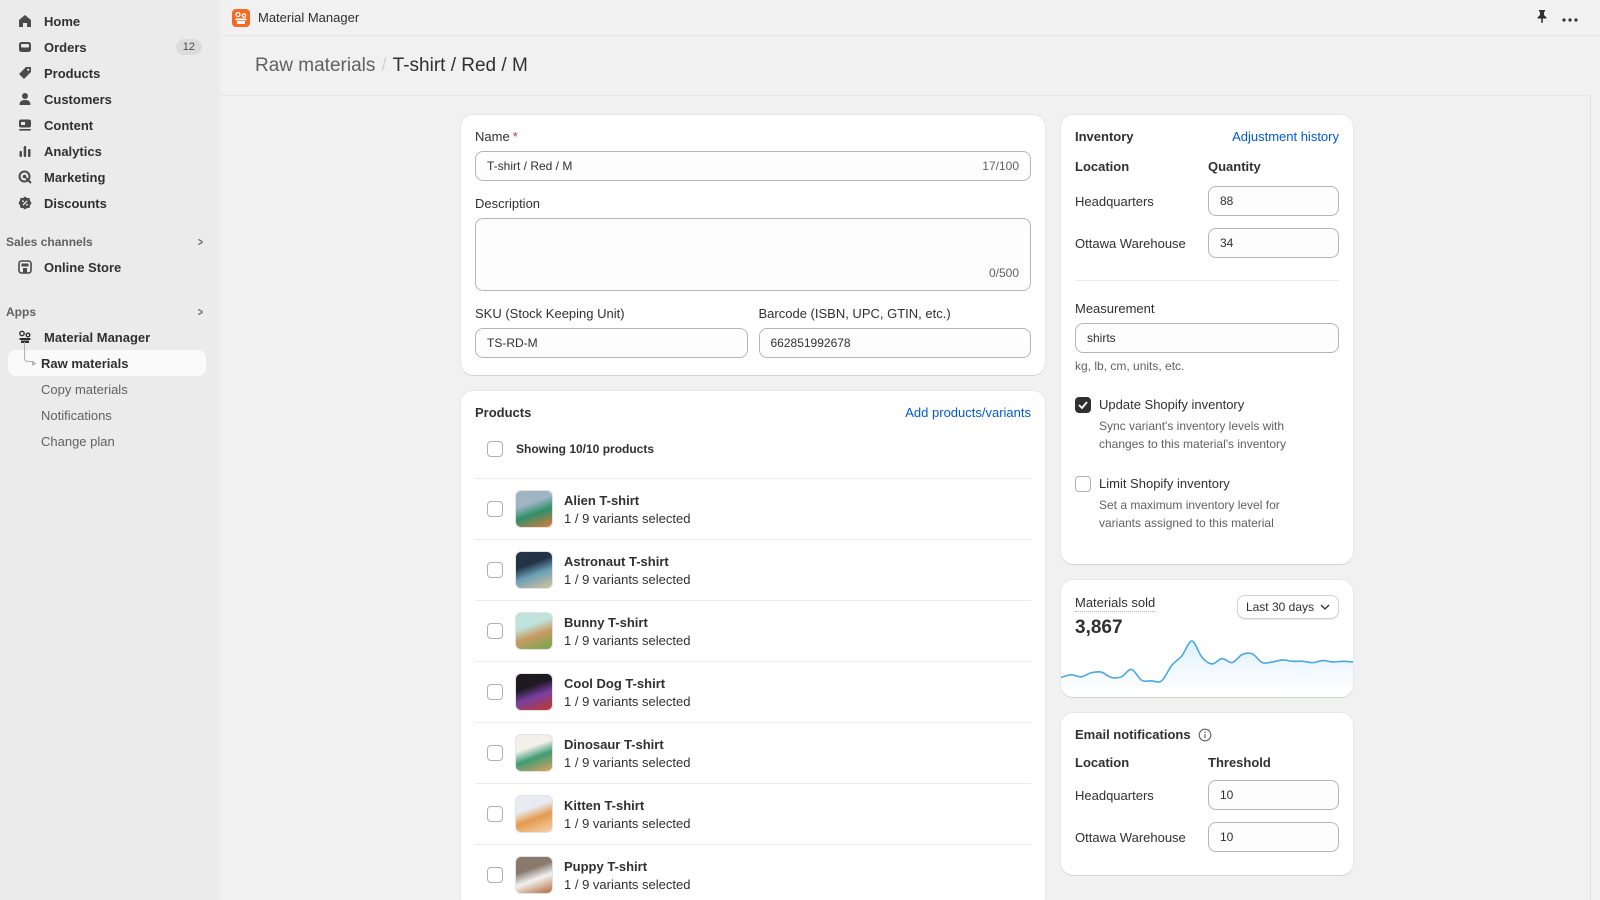 The height and width of the screenshot is (900, 1600). I want to click on product-name: Alien T-shirt, so click(602, 500).